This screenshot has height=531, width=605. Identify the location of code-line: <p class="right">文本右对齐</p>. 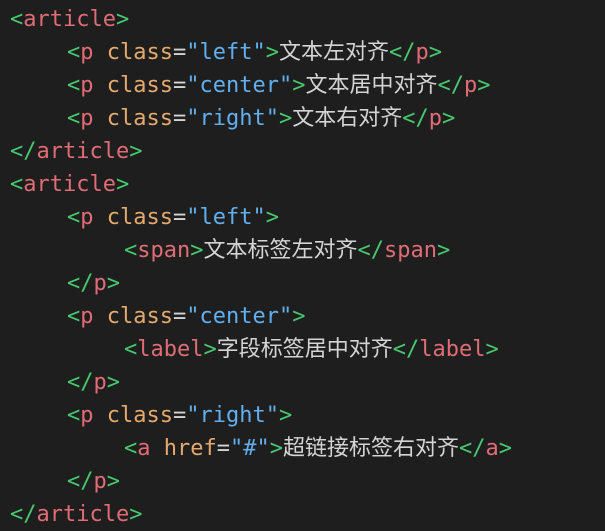
(307, 118).